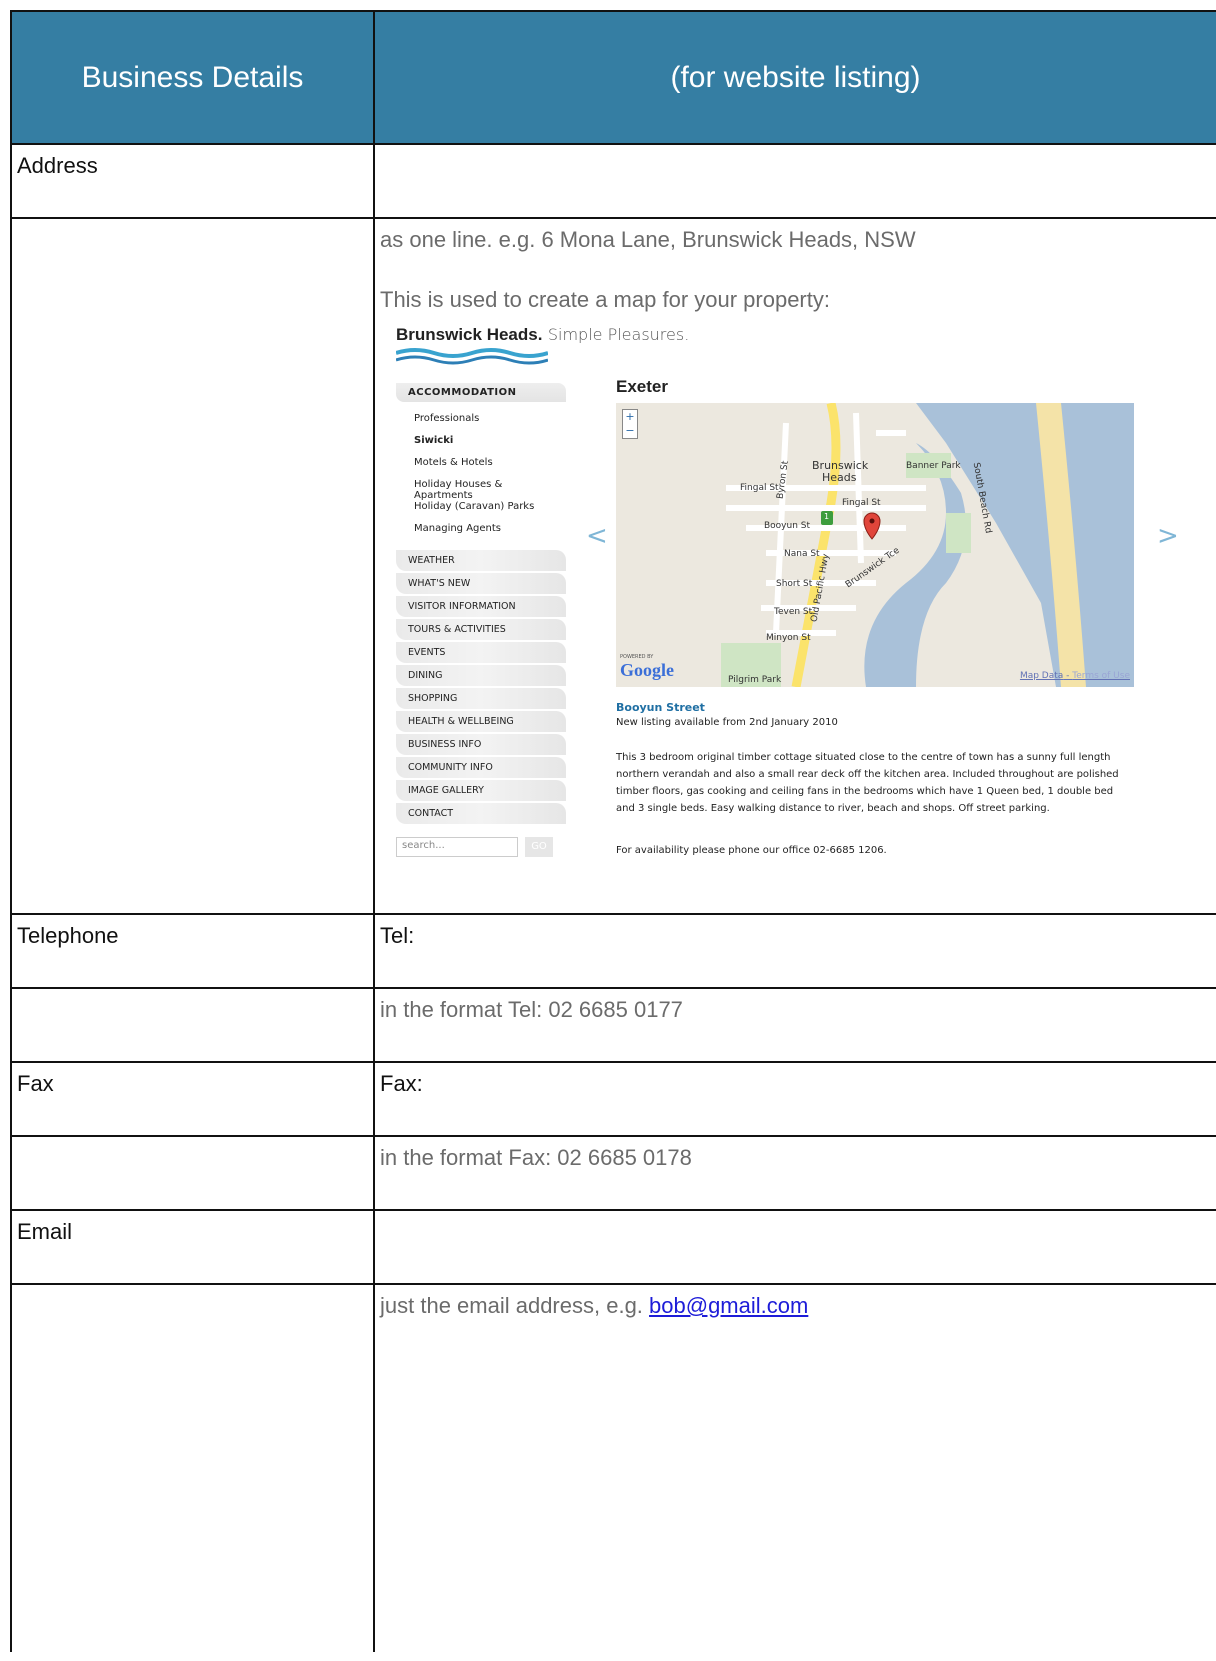 Image resolution: width=1216 pixels, height=1661 pixels. What do you see at coordinates (481, 392) in the screenshot?
I see `nav-heading: ACCOMMODATION` at bounding box center [481, 392].